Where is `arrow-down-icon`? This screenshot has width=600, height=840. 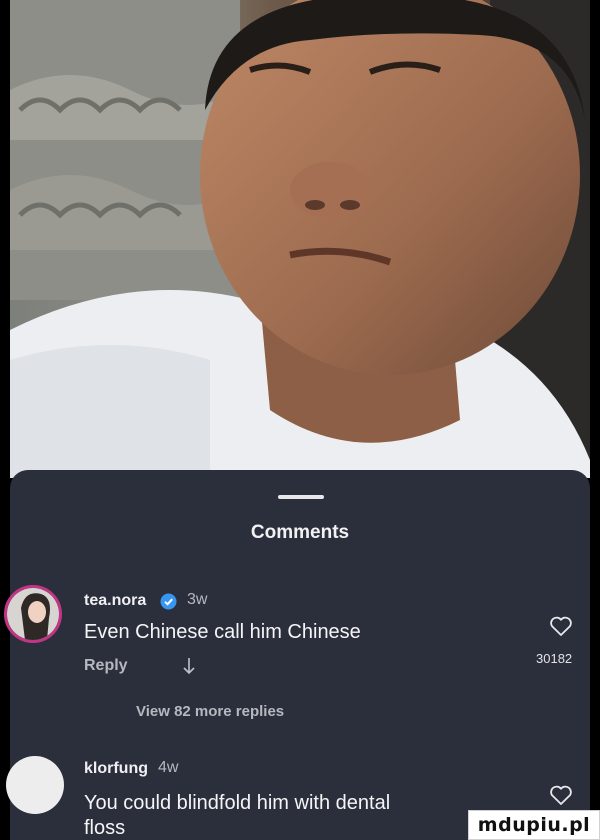
arrow-down-icon is located at coordinates (189, 666).